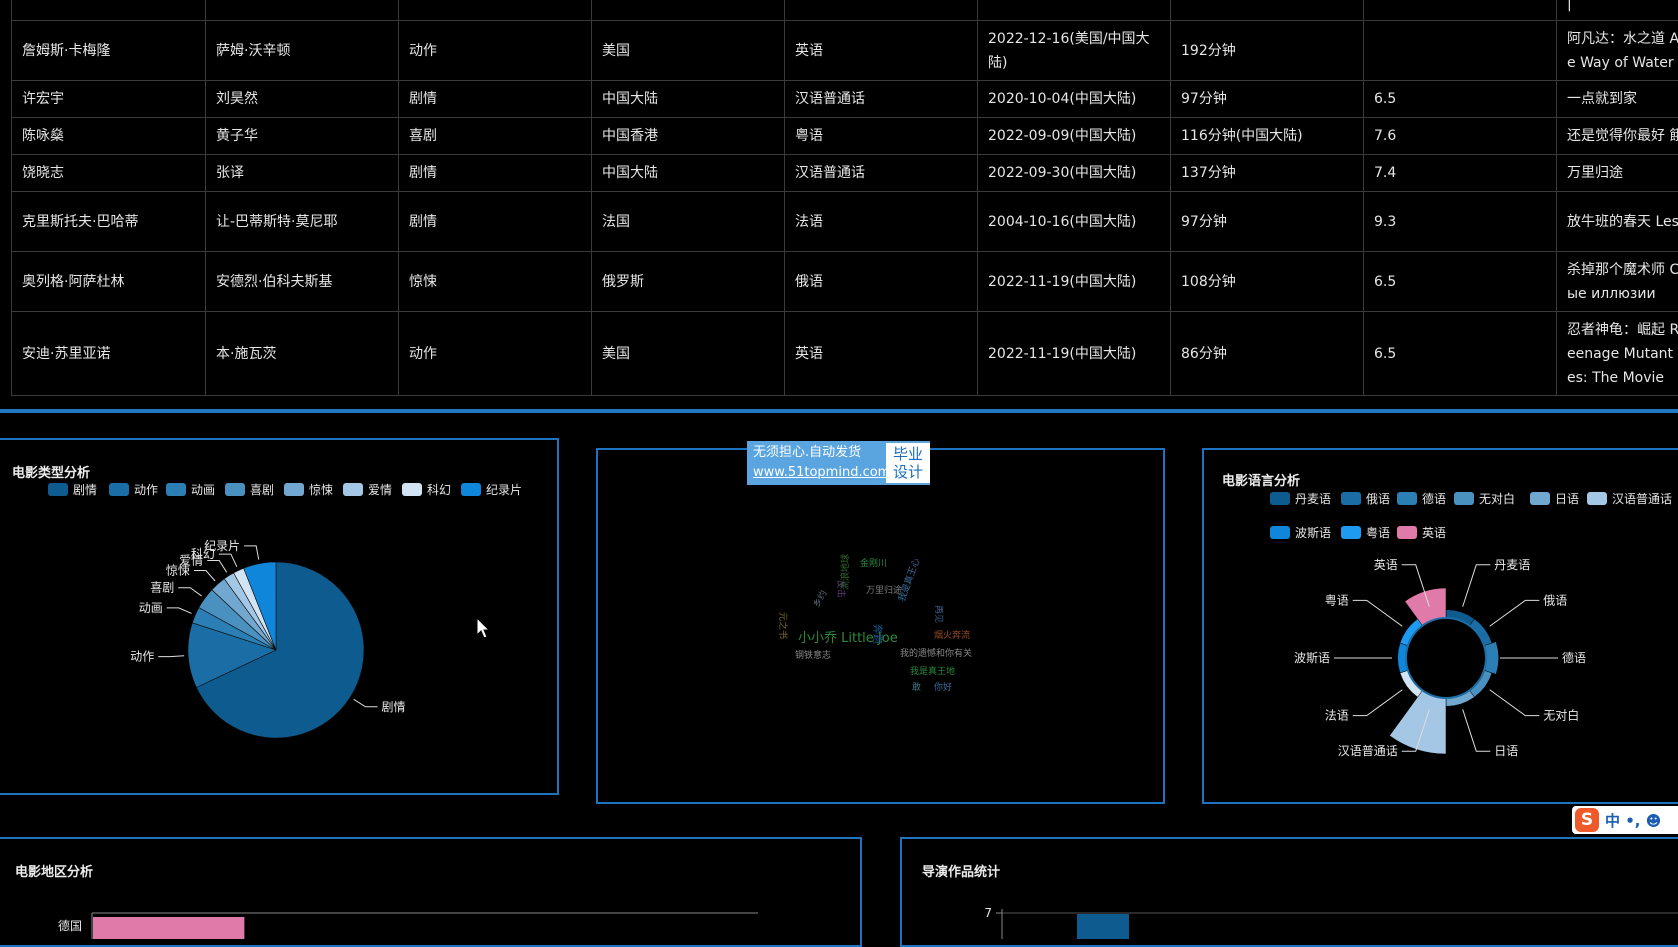 Image resolution: width=1678 pixels, height=947 pixels. Describe the element at coordinates (109, 222) in the screenshot. I see `table-cell: 克里斯托夫·巴哈蒂` at that location.